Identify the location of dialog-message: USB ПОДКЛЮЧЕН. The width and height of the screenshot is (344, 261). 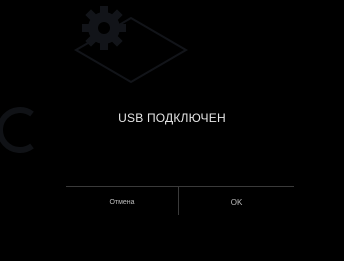
(172, 118).